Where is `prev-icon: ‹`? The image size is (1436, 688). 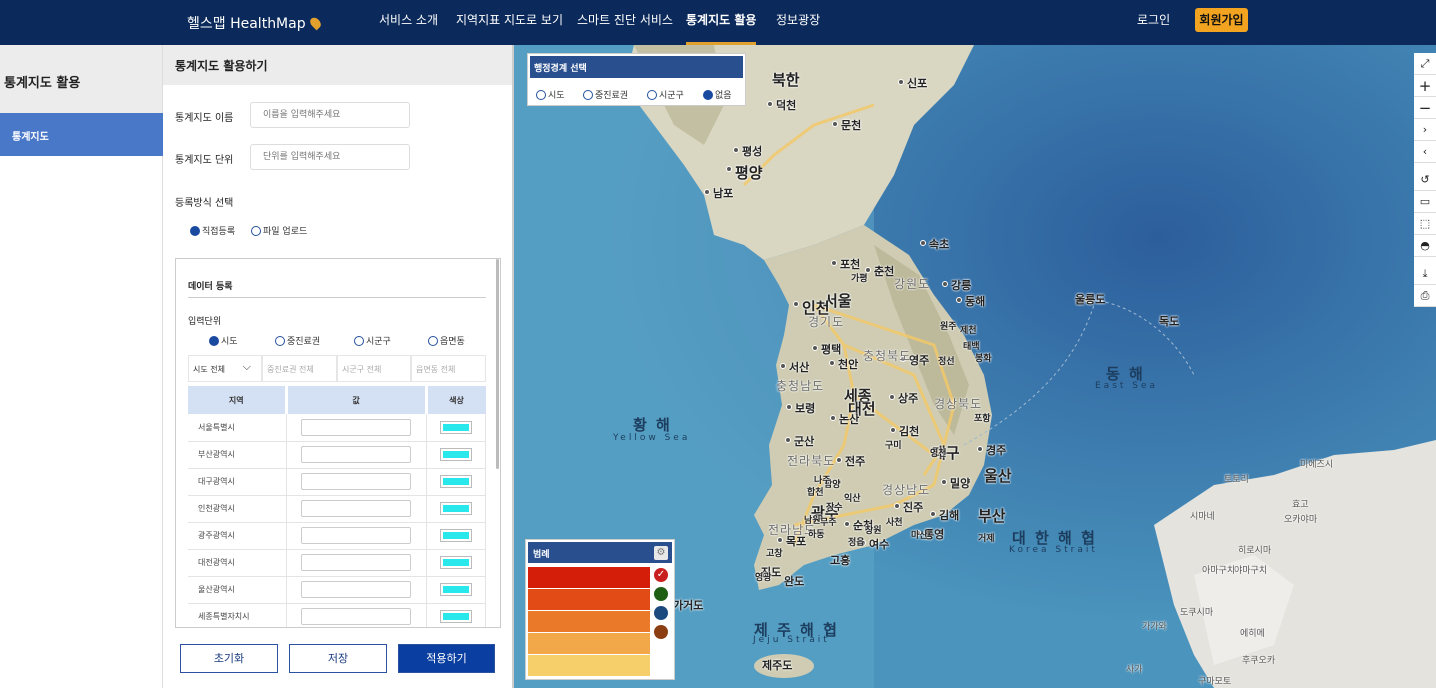 prev-icon: ‹ is located at coordinates (1425, 152).